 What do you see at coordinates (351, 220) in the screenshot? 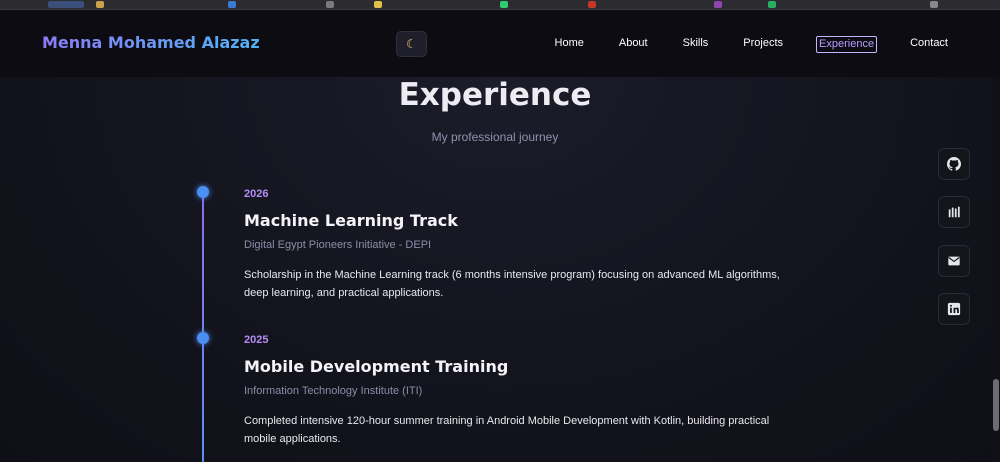
I see `entry-title: Machine Learning Track` at bounding box center [351, 220].